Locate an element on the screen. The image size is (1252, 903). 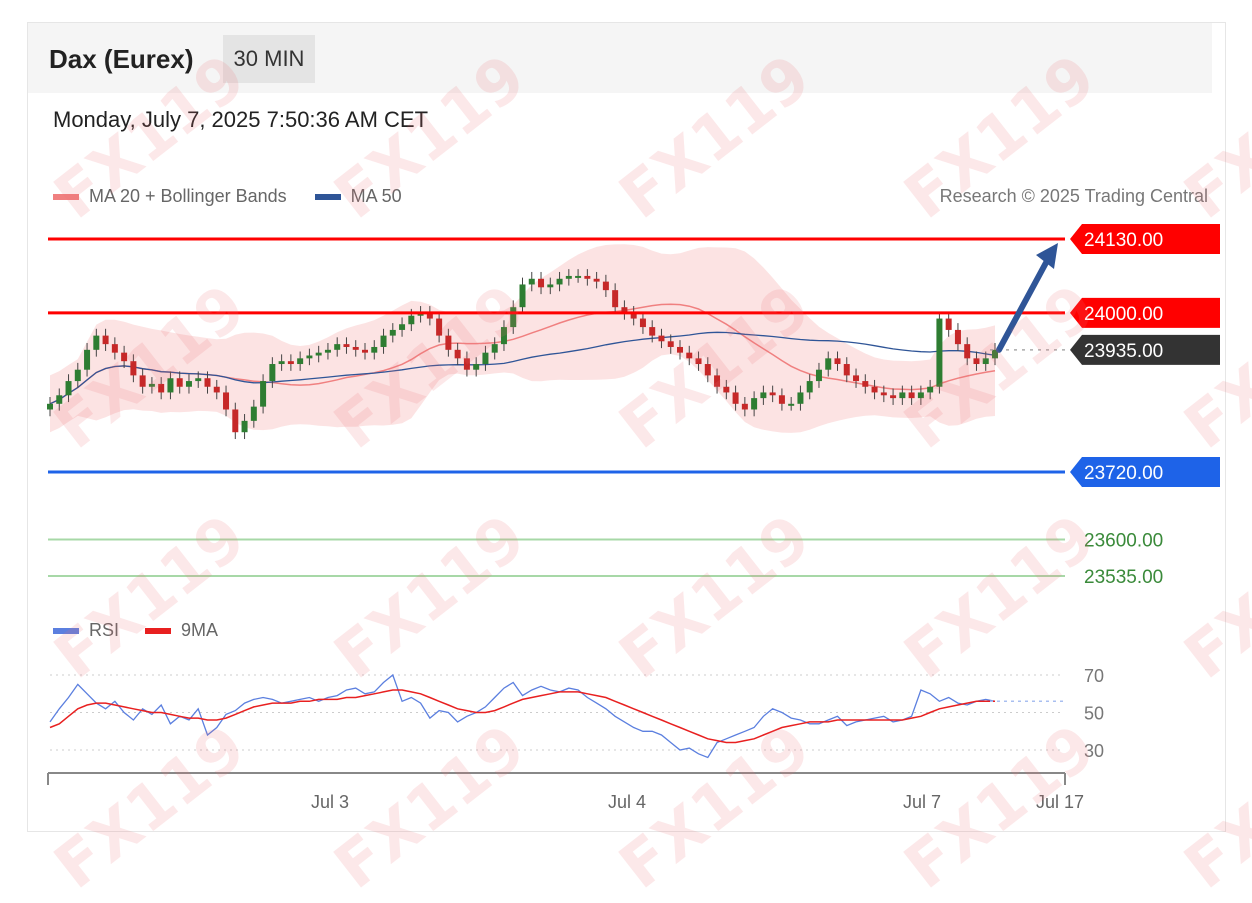
x-tick-label: Jul 17 is located at coordinates (1060, 802).